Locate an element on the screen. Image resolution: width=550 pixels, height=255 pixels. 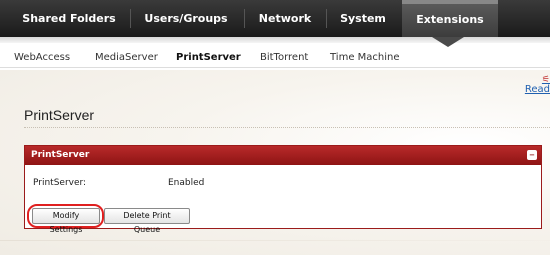
top-nav-system: System is located at coordinates (363, 18).